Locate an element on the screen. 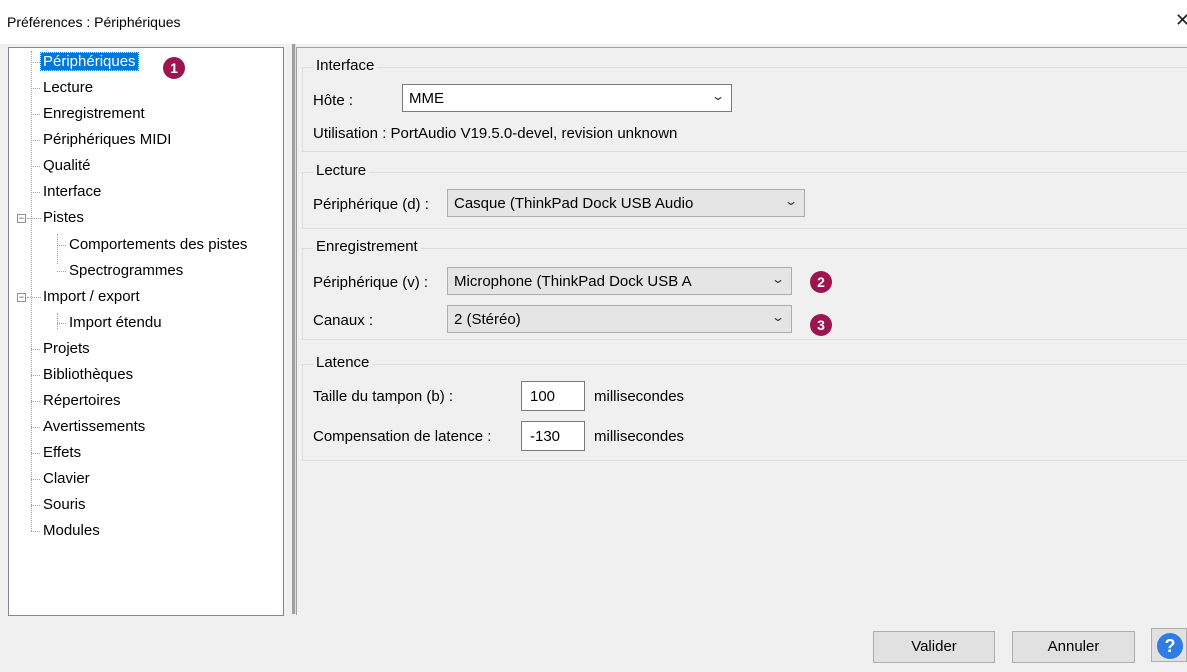 Image resolution: width=1187 pixels, height=672 pixels. tree-item-label: Bibliothèques is located at coordinates (88, 374).